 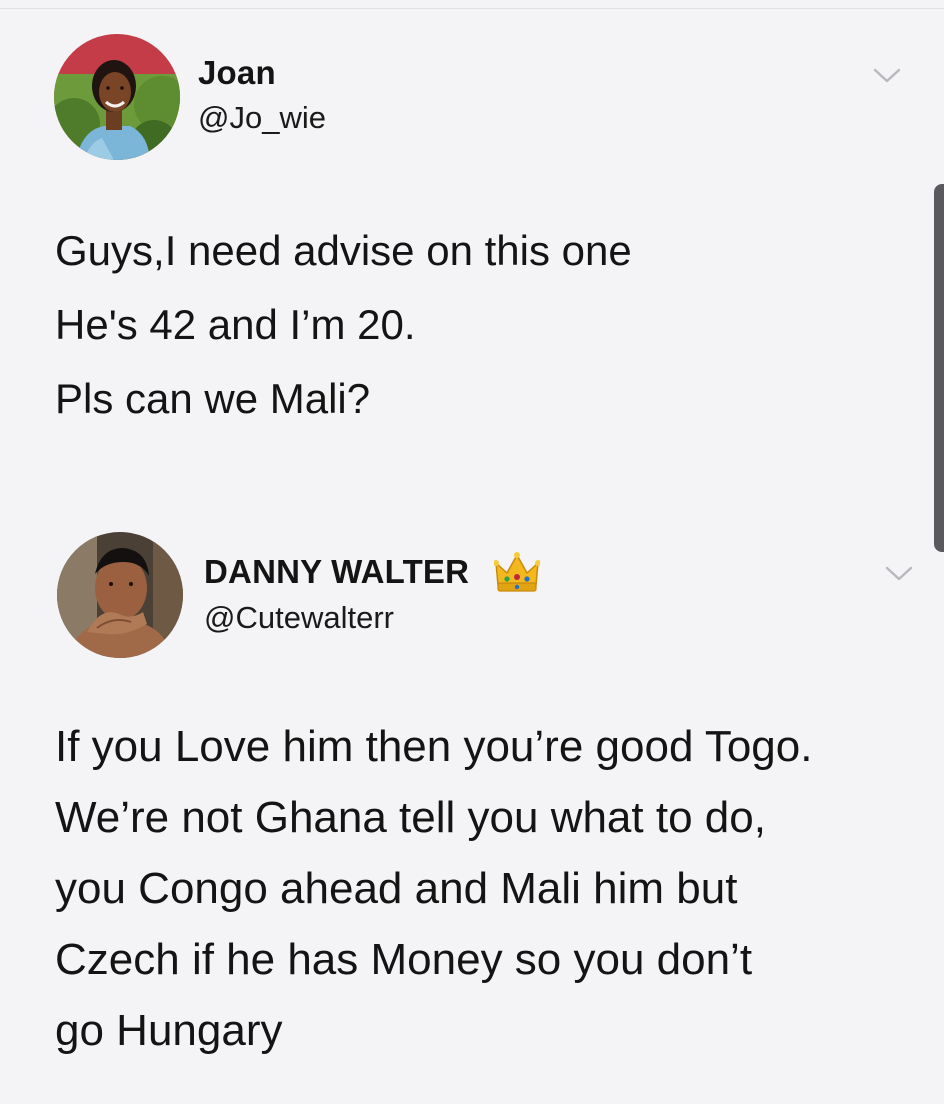 What do you see at coordinates (396, 888) in the screenshot?
I see `tweet-text-line: you Congo ahead and Mali him but` at bounding box center [396, 888].